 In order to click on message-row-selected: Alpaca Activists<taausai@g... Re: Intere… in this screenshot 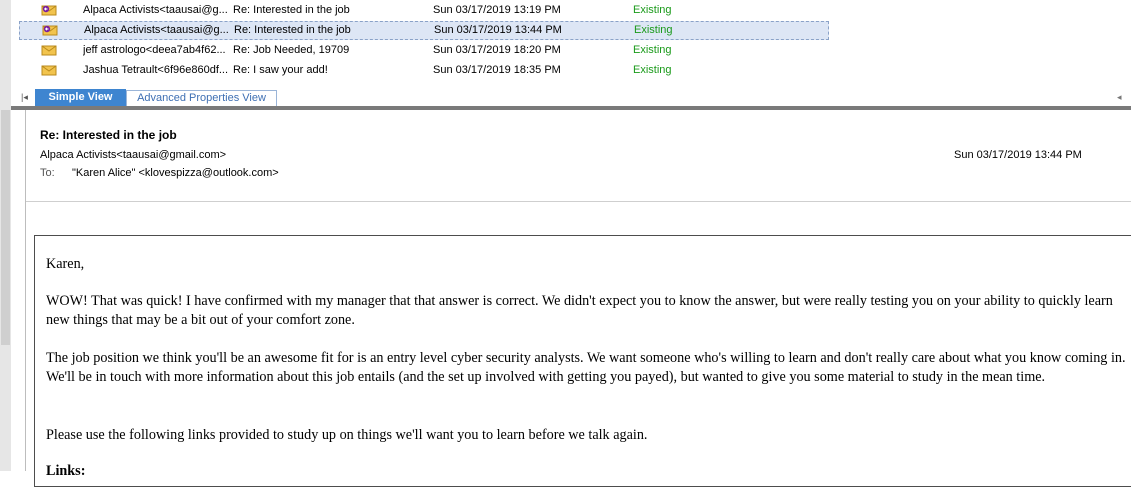, I will do `click(424, 30)`.